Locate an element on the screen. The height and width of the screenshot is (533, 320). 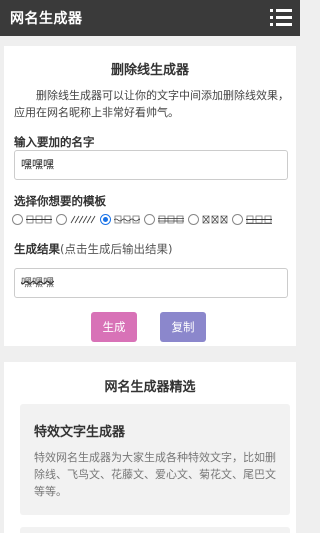
result-label-text: 生成结果 is located at coordinates (37, 249).